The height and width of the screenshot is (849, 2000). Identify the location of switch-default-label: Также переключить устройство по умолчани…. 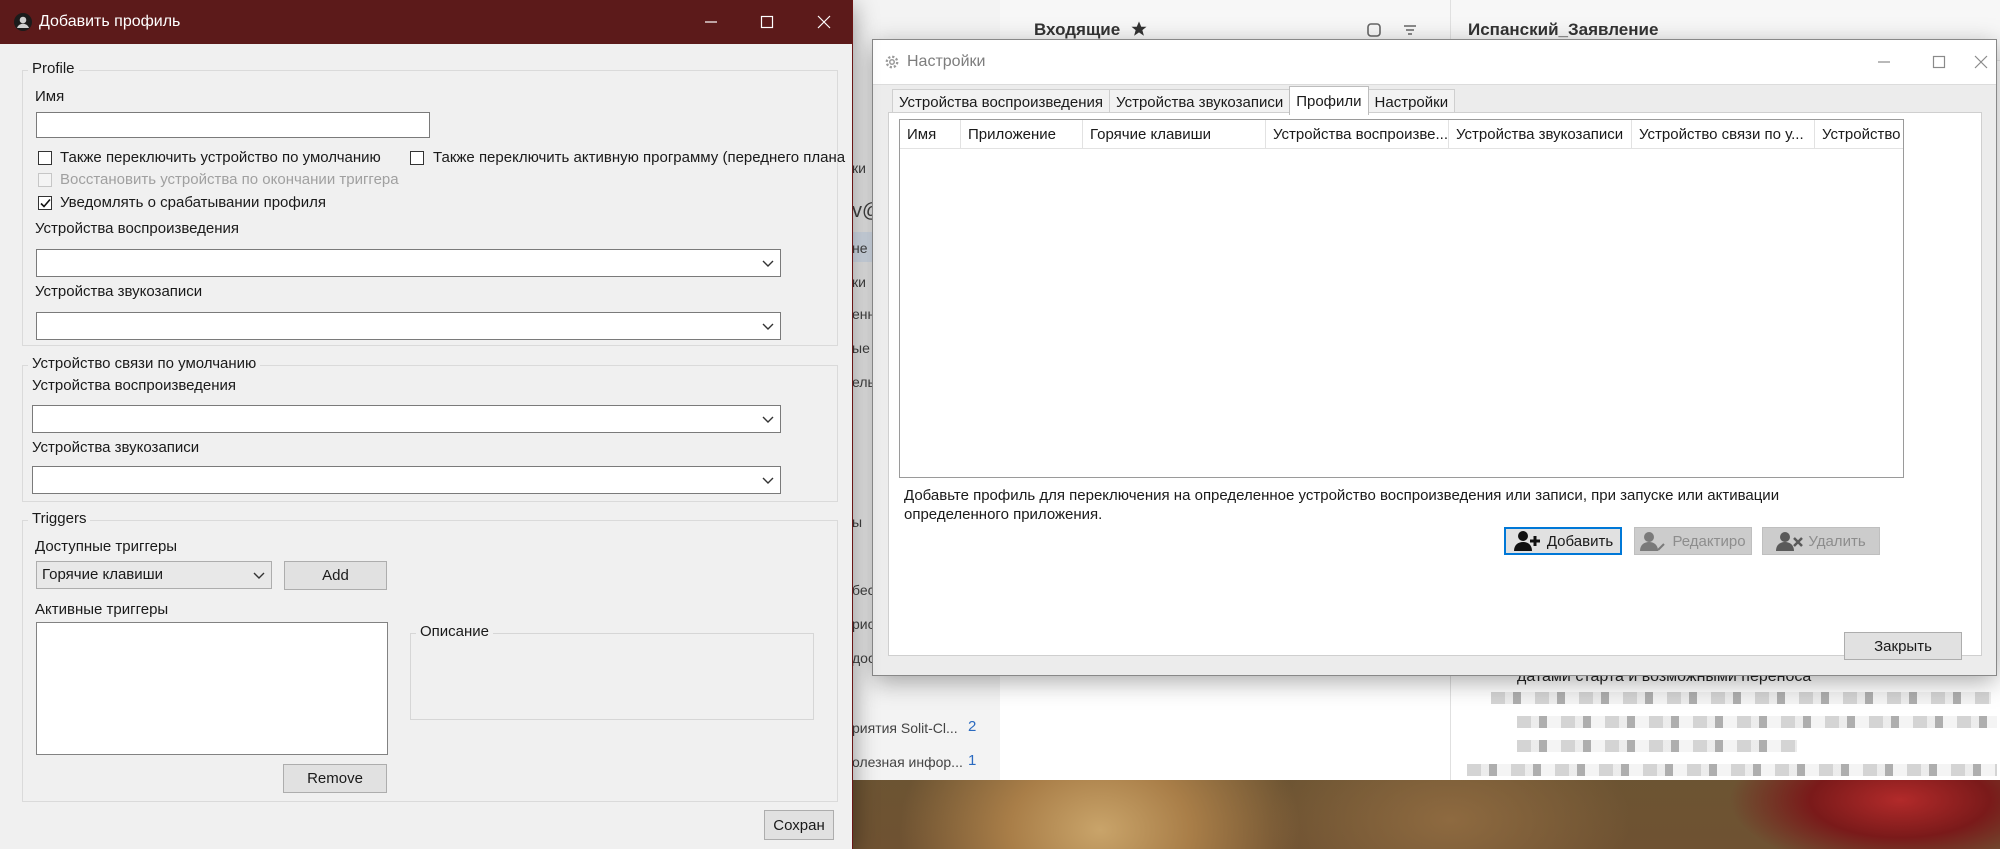
(220, 157).